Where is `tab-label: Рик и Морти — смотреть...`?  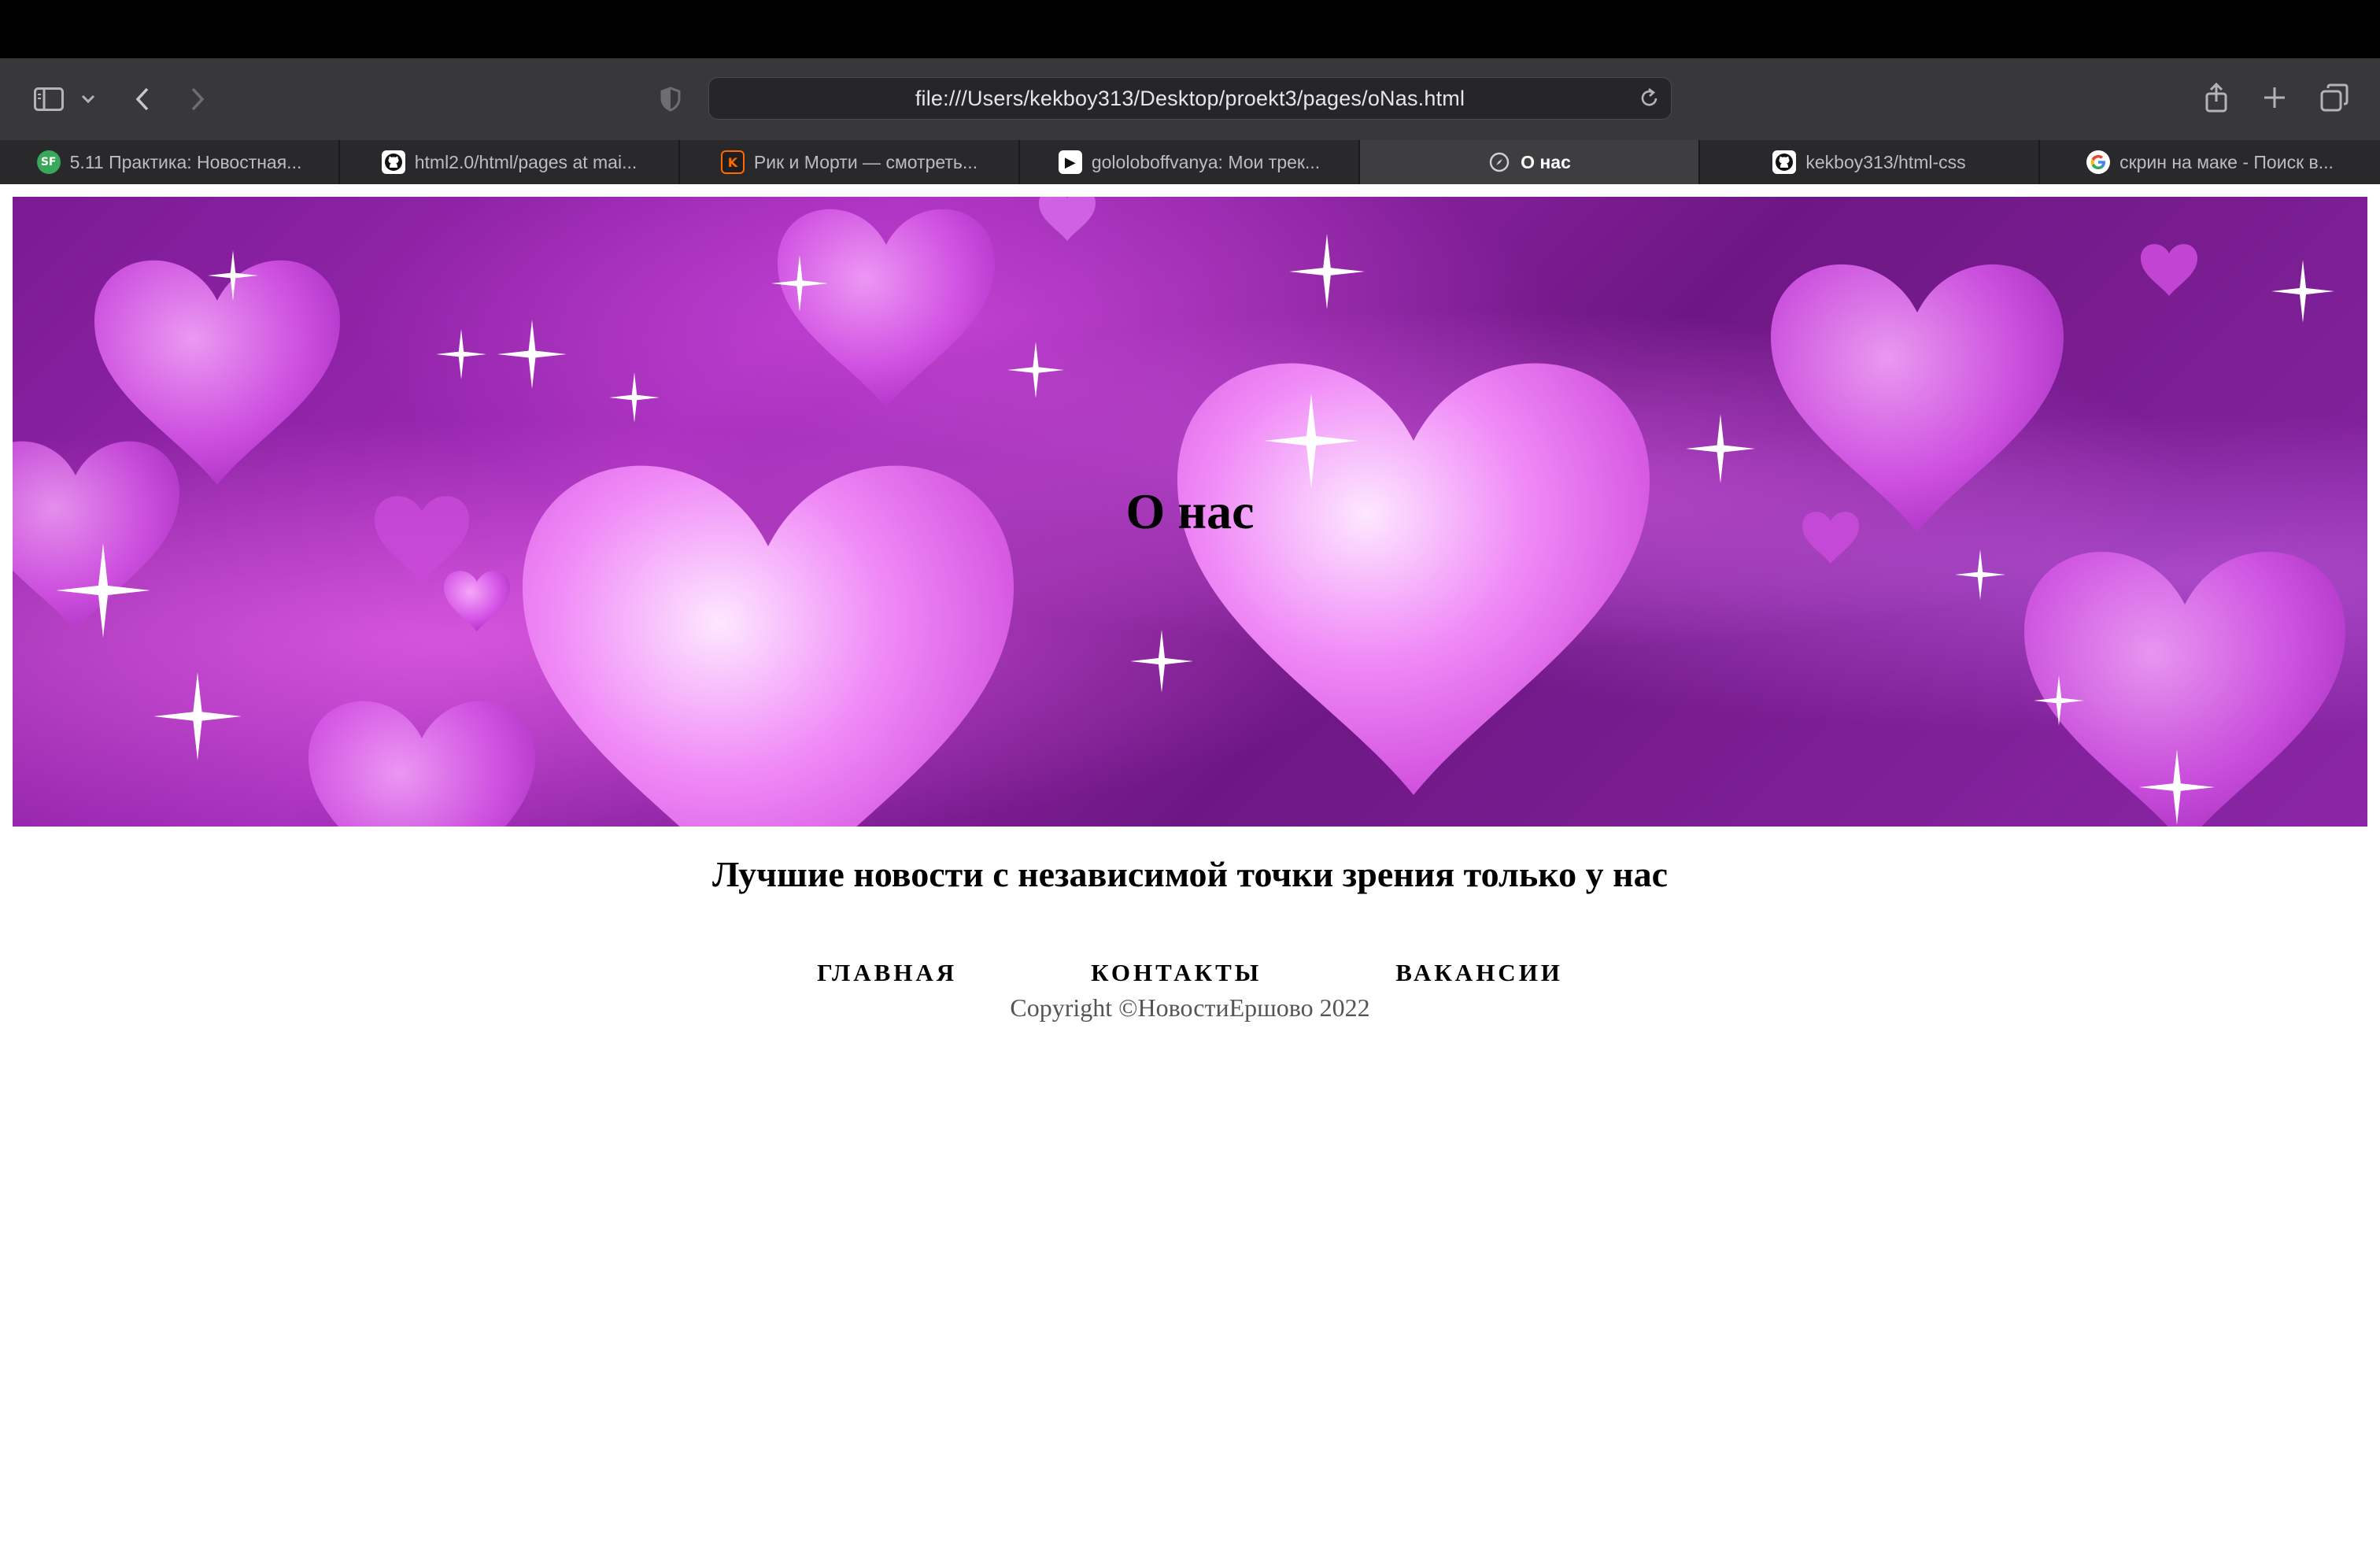
tab-label: Рик и Морти — смотреть... is located at coordinates (865, 161).